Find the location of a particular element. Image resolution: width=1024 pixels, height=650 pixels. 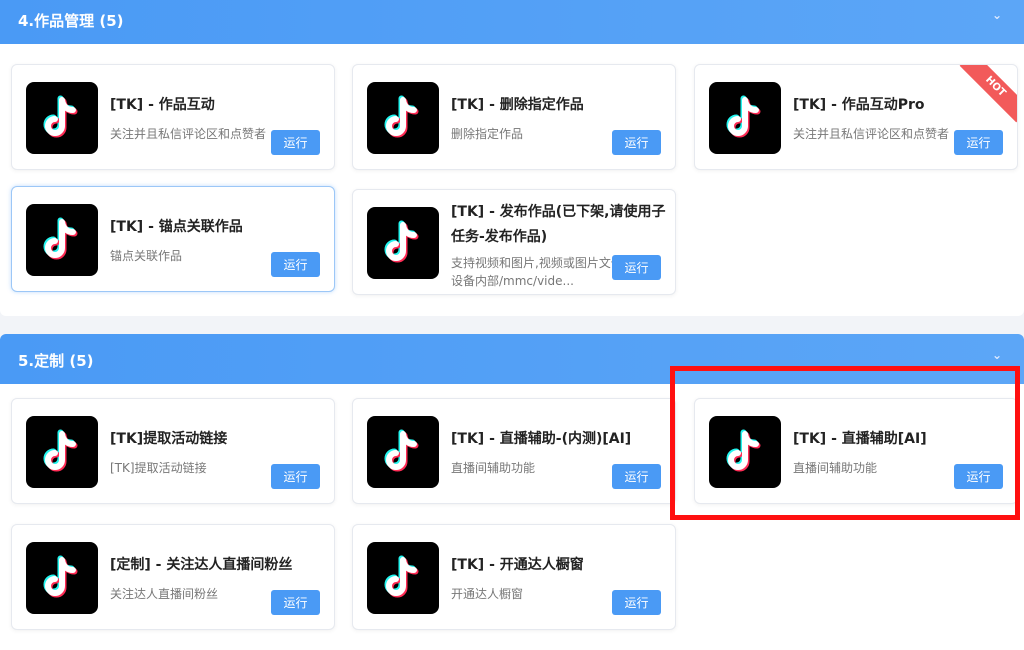

card-title: [TK] - 删除指定作品 is located at coordinates (517, 105).